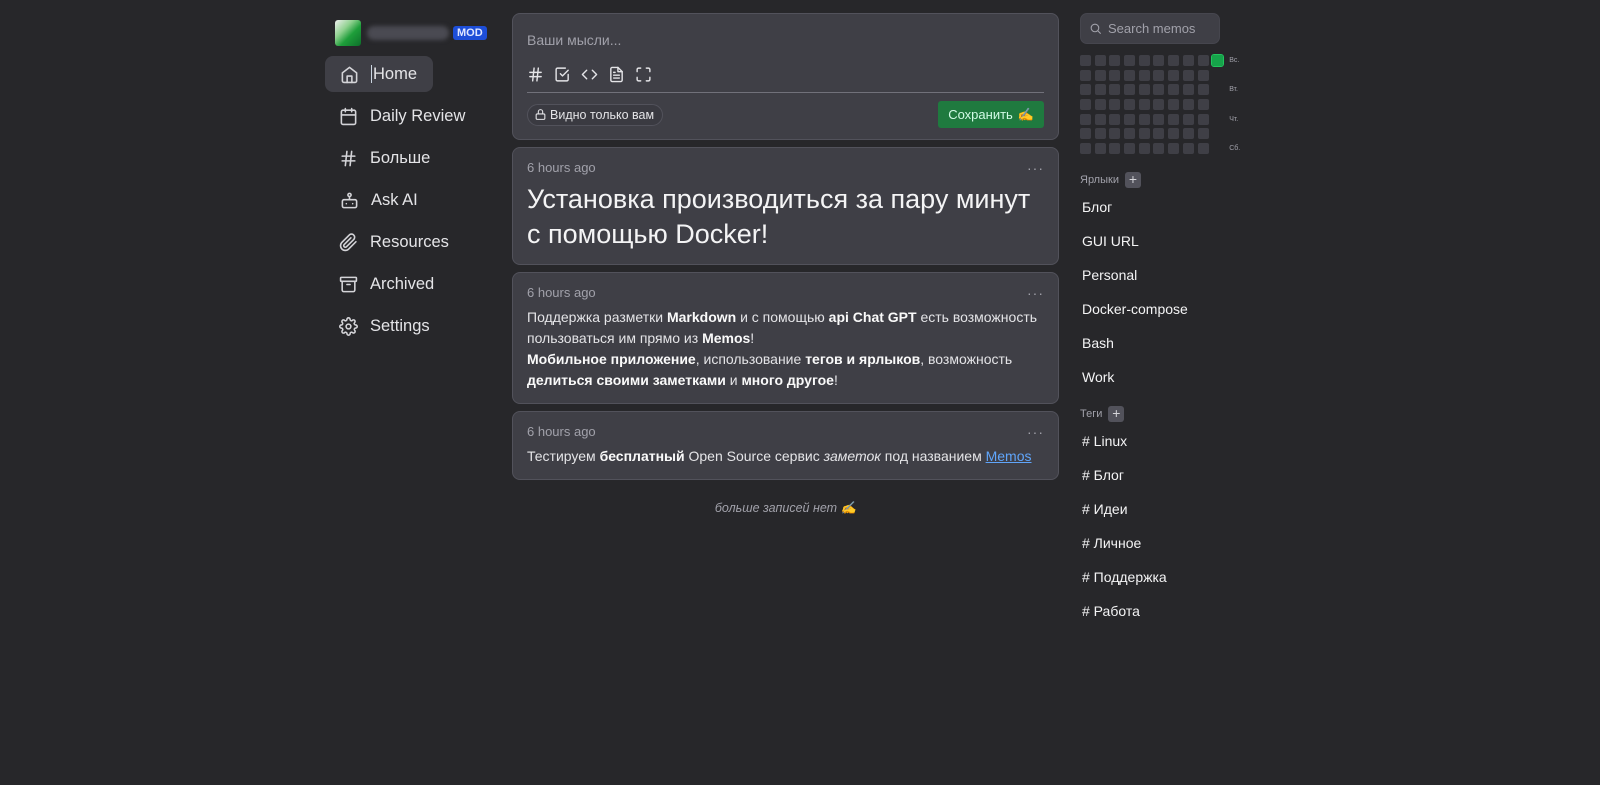  I want to click on tag-item: # Блог, so click(1160, 475).